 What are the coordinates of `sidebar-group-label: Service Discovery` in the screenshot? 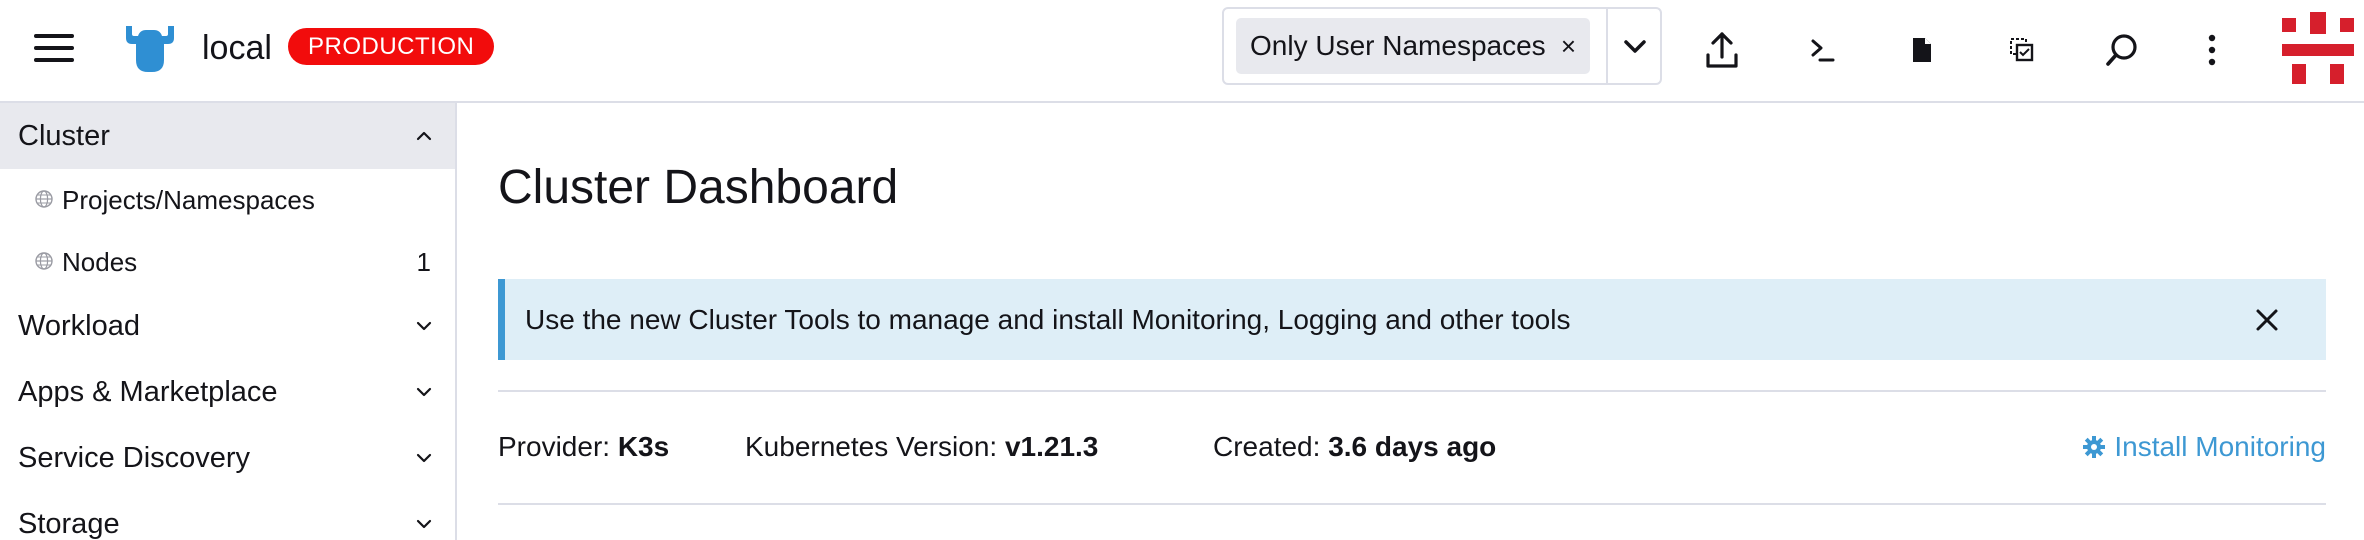 It's located at (134, 458).